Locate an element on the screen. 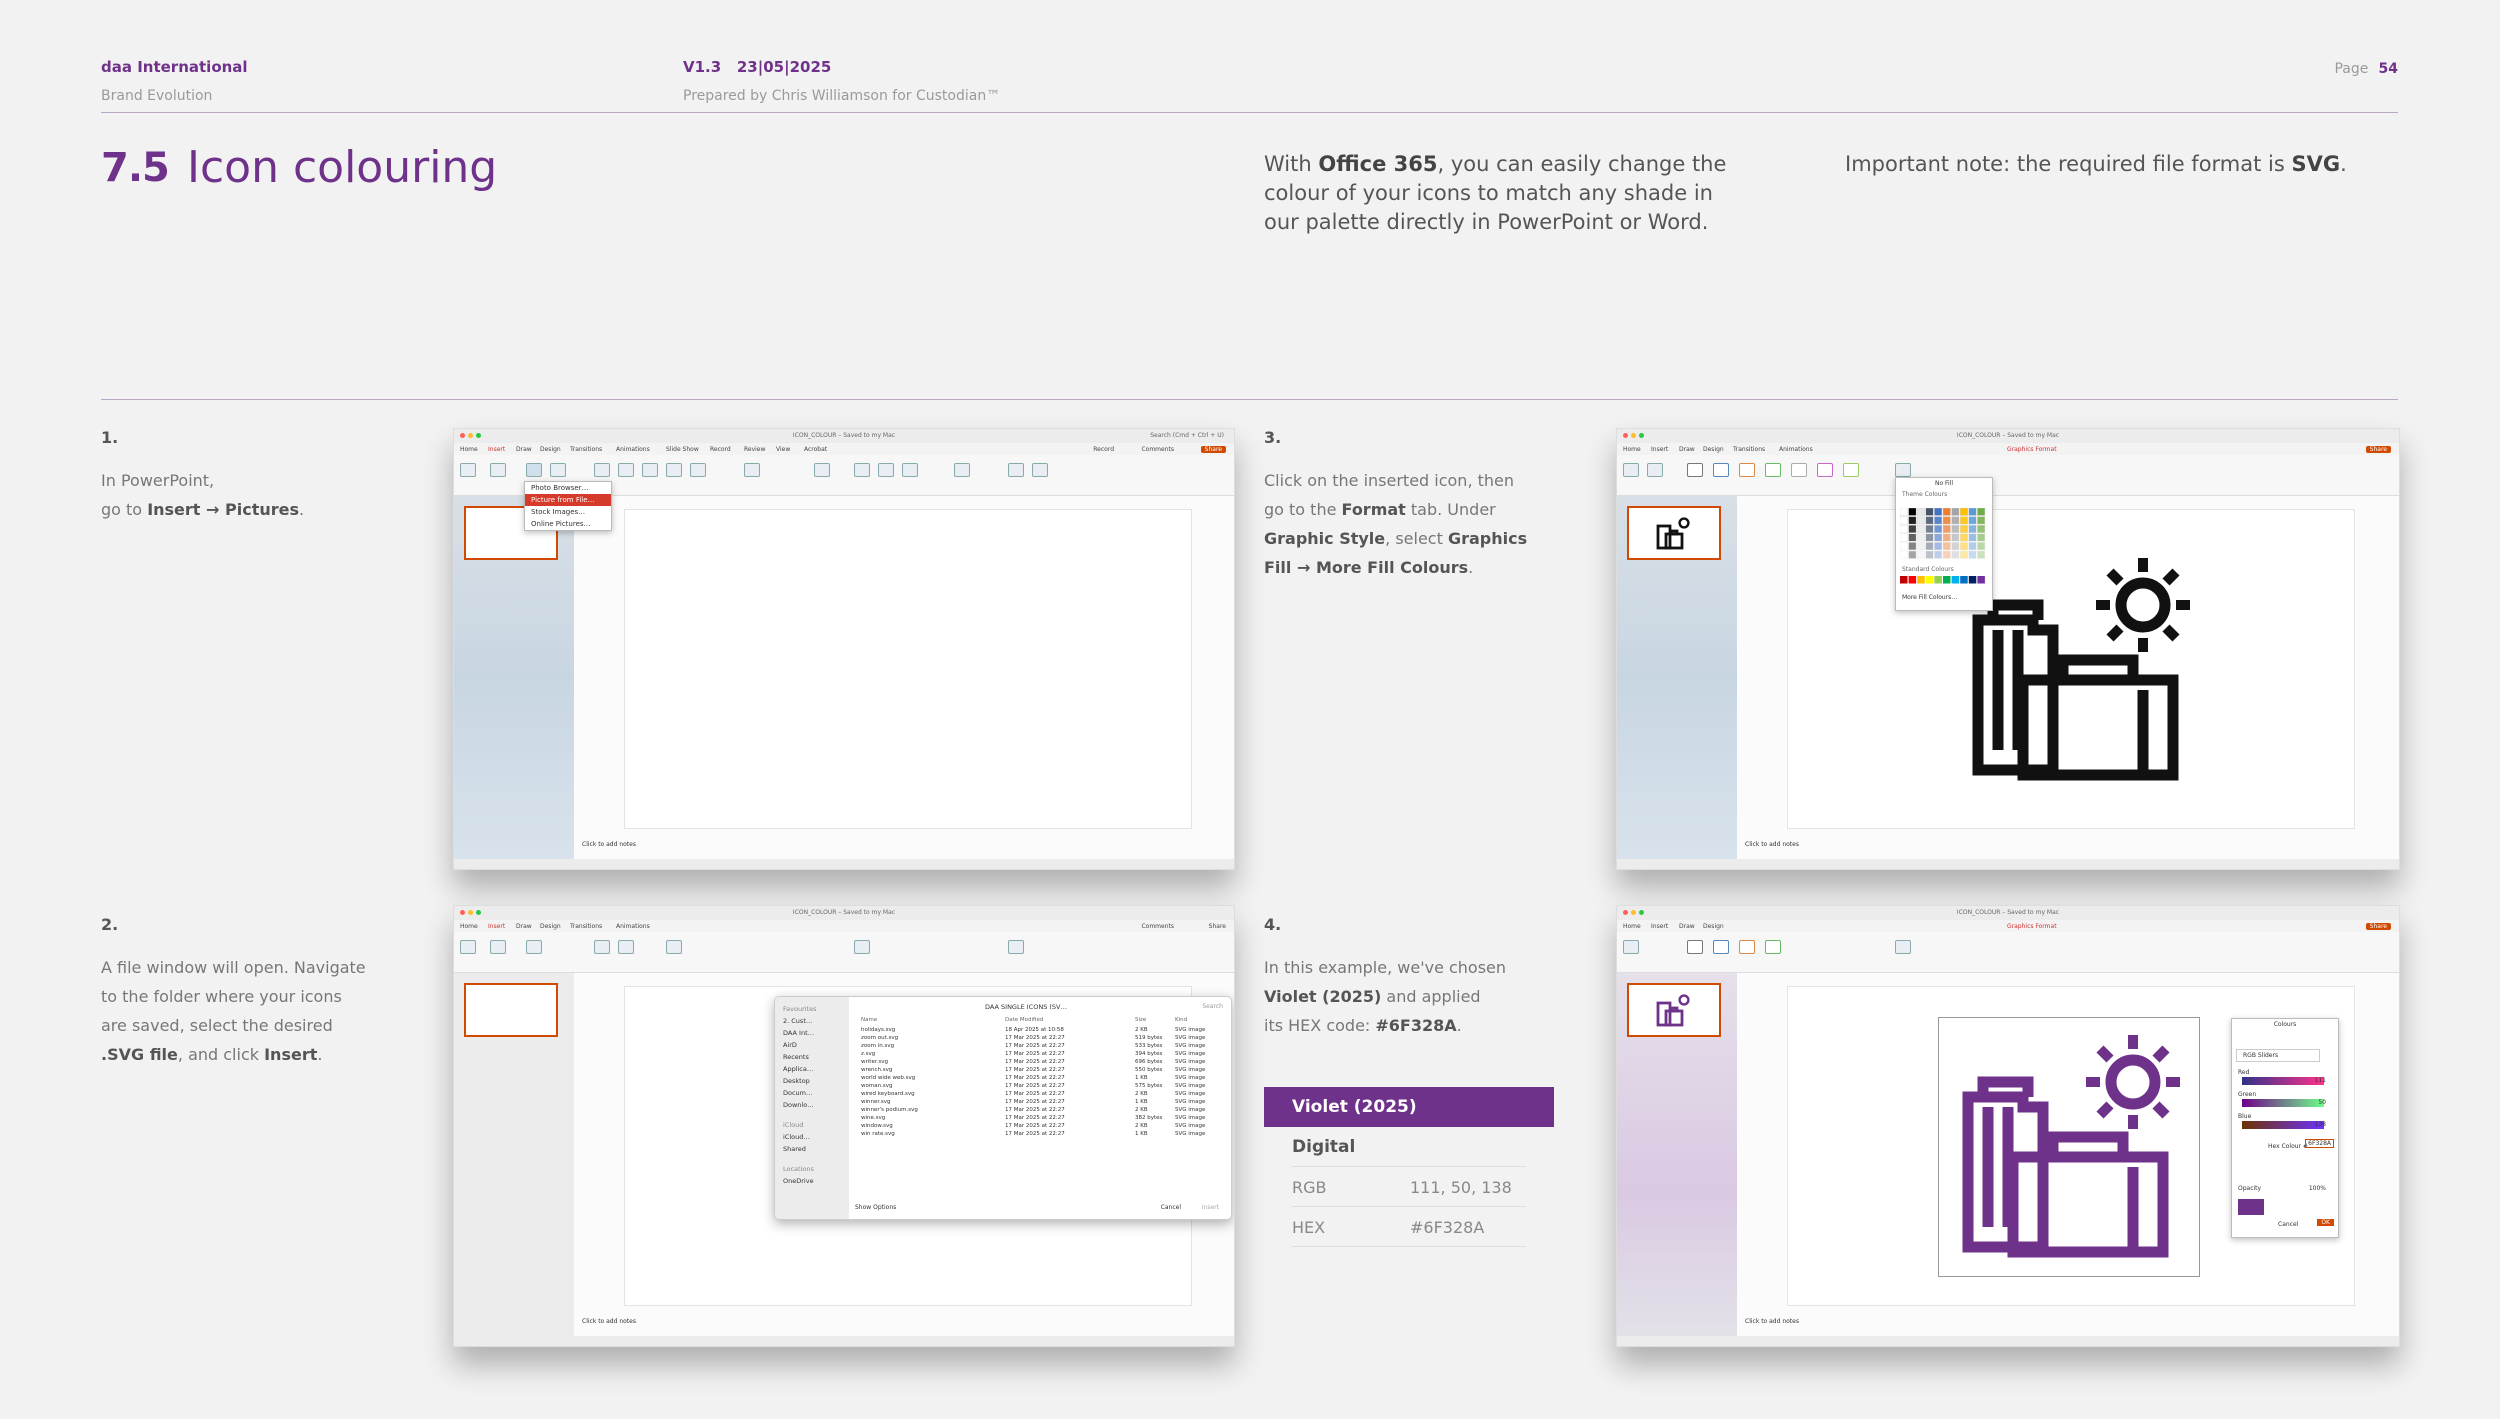 The height and width of the screenshot is (1419, 2500). header-footer-icon is located at coordinates (886, 470).